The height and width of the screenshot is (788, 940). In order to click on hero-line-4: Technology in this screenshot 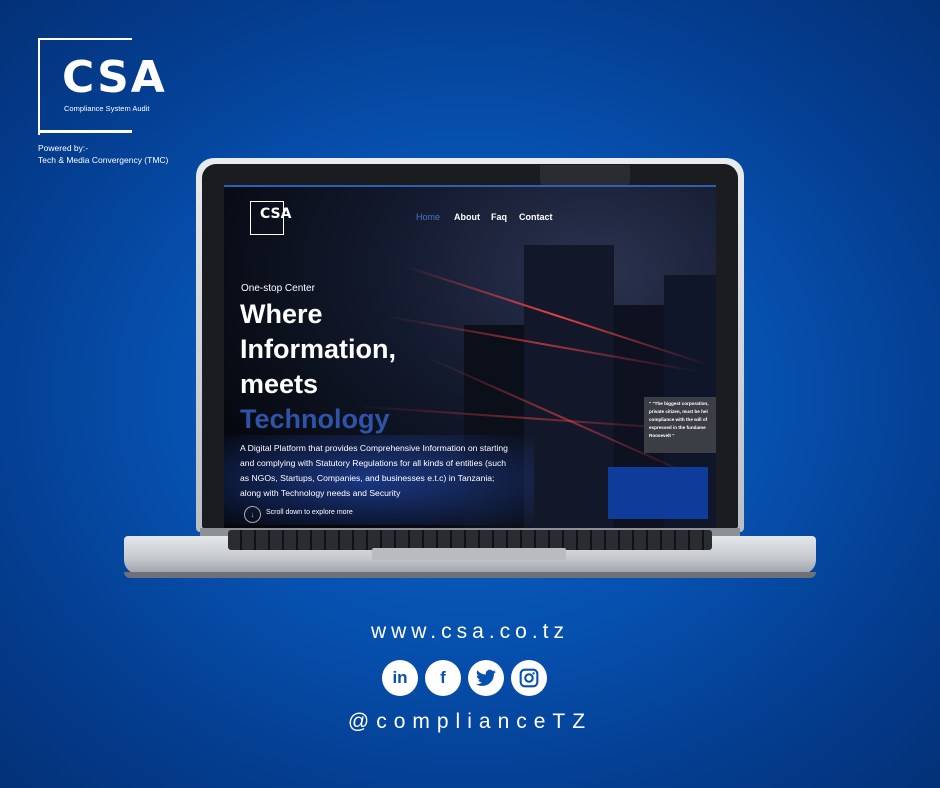, I will do `click(315, 419)`.